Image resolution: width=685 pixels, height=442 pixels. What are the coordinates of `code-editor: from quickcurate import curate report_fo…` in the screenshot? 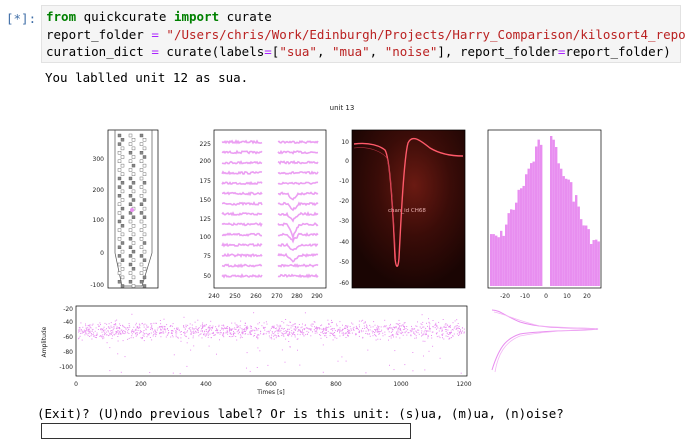 It's located at (363, 34).